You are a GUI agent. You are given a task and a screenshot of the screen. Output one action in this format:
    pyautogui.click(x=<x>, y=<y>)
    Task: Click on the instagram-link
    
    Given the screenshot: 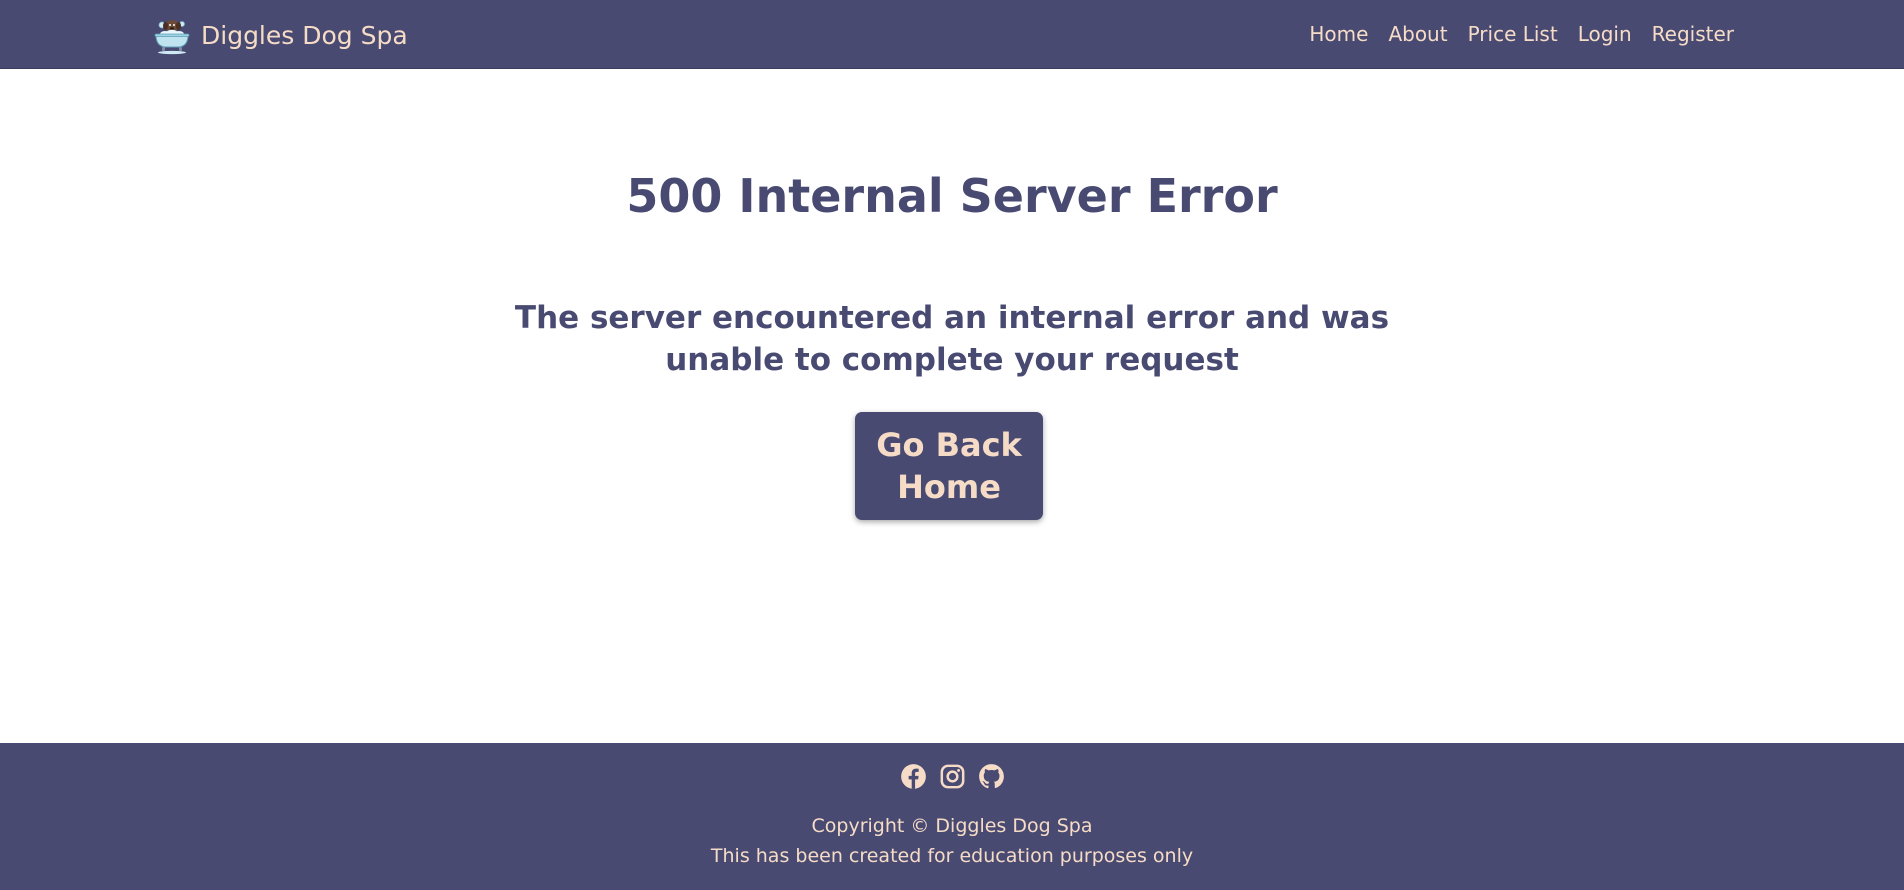 What is the action you would take?
    pyautogui.click(x=952, y=776)
    